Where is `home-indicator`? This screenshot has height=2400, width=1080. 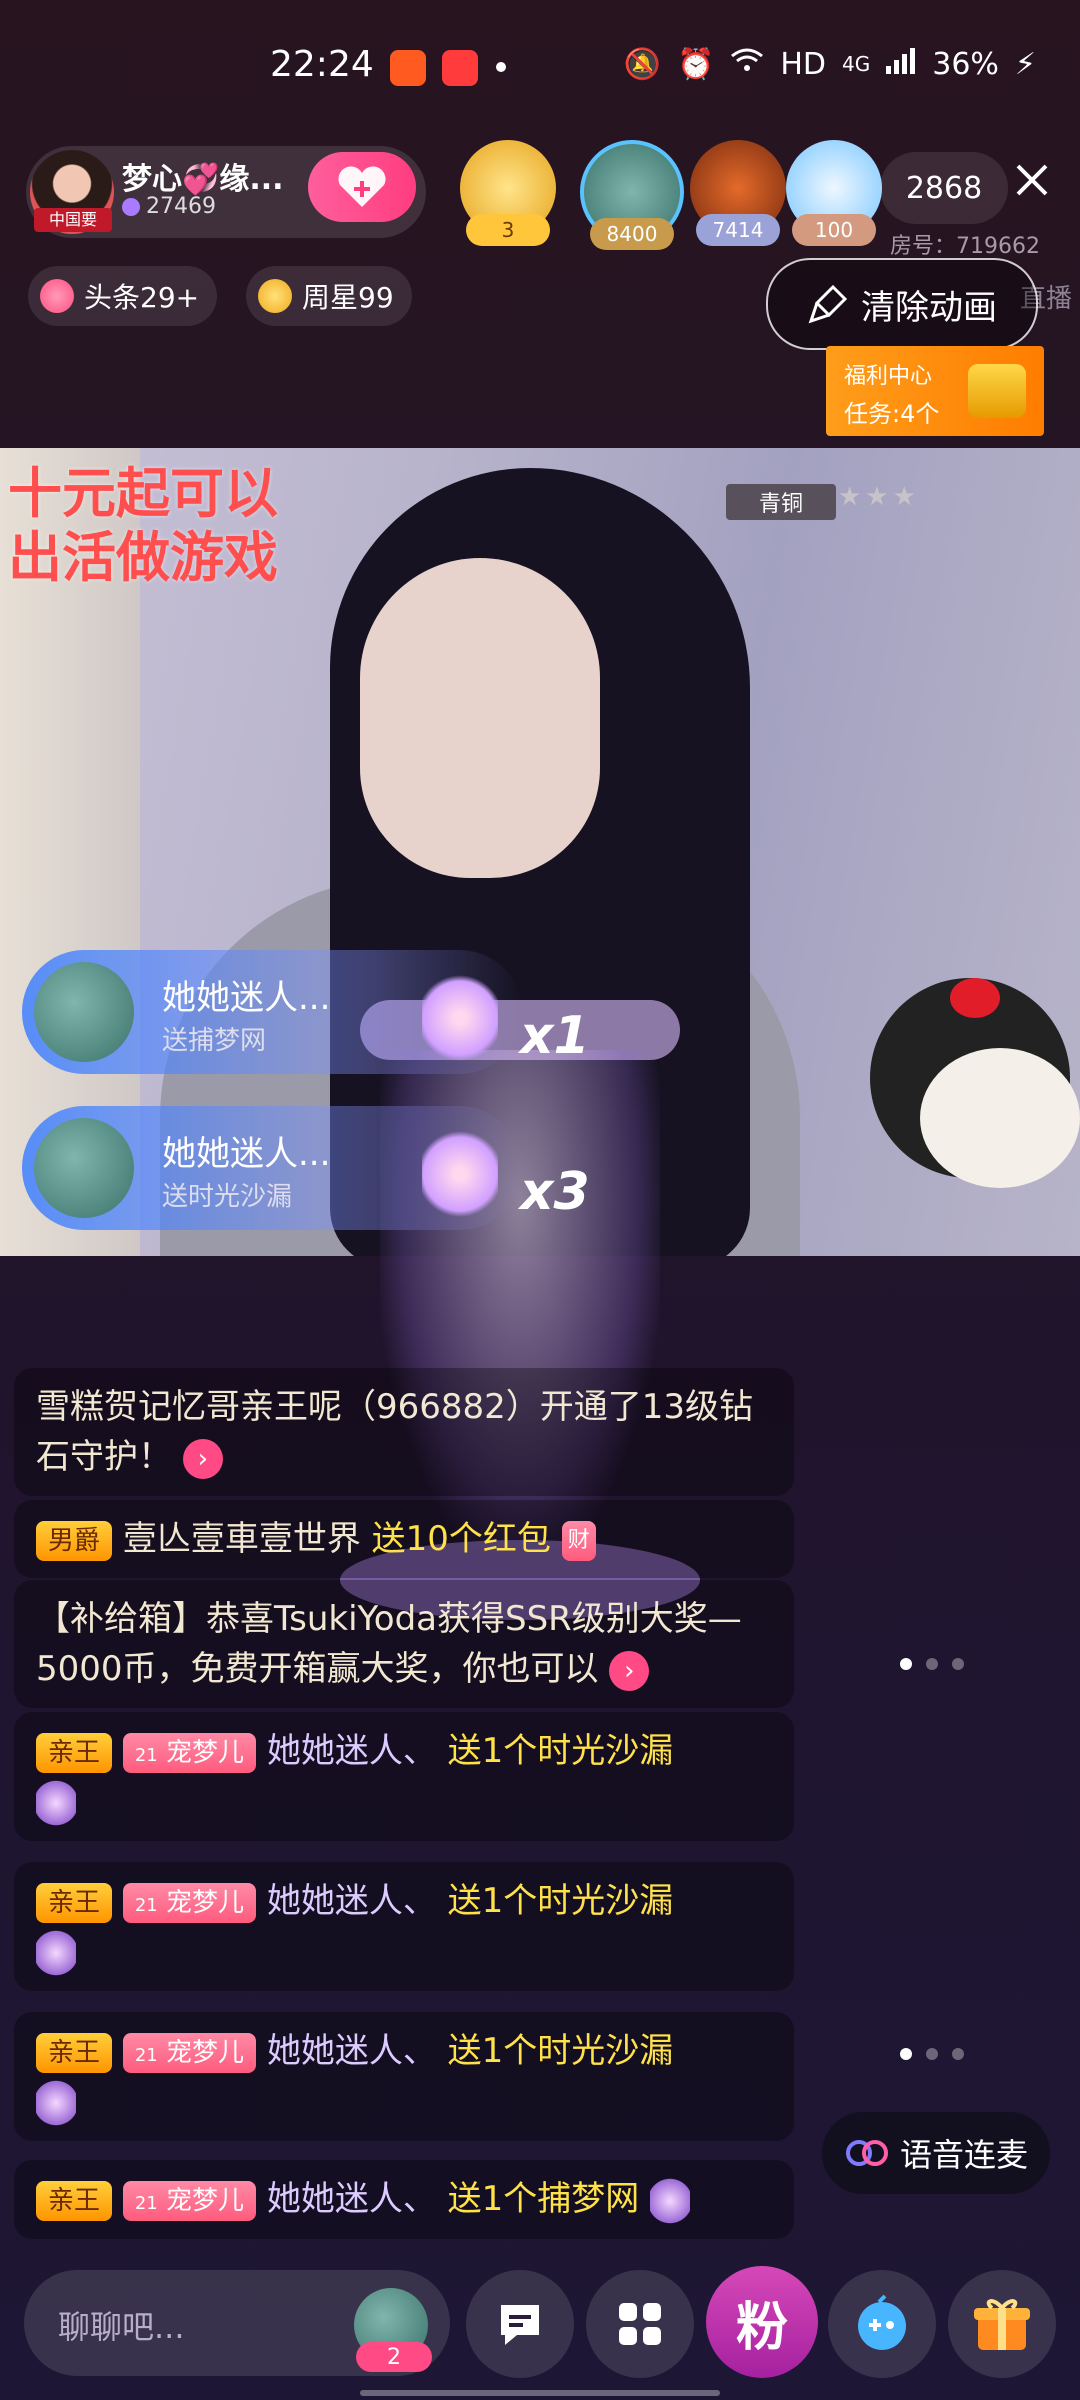 home-indicator is located at coordinates (540, 2393).